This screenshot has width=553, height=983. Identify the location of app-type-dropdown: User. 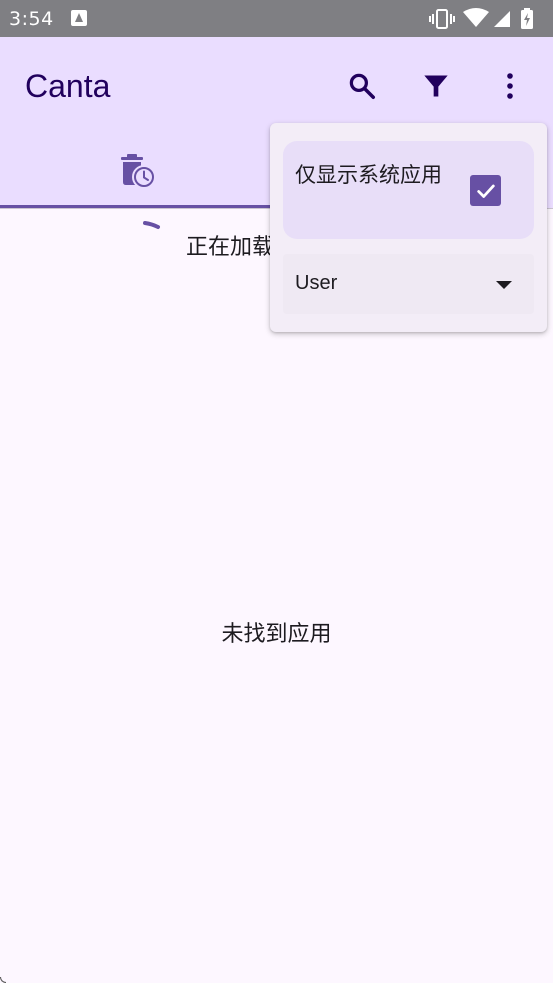
(408, 284).